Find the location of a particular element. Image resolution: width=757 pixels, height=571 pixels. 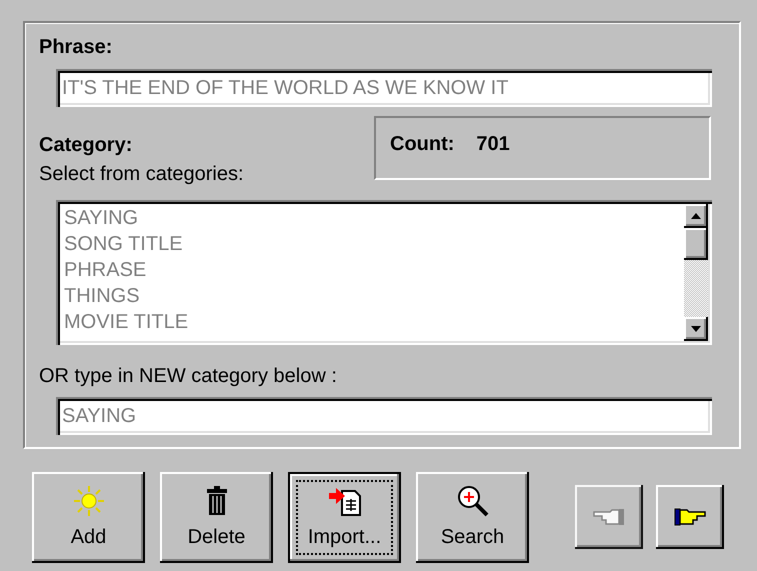

hand-right-icon is located at coordinates (690, 517).